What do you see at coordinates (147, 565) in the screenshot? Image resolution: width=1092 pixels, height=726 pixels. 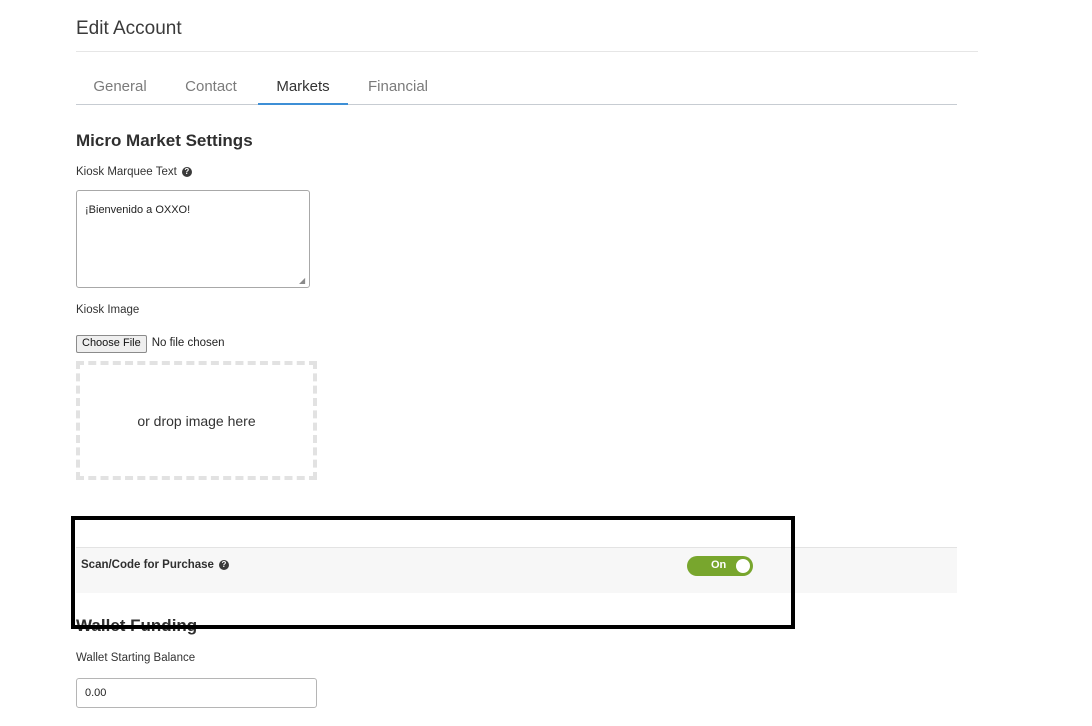 I see `scan-code-label: Scan/Code for Purchase` at bounding box center [147, 565].